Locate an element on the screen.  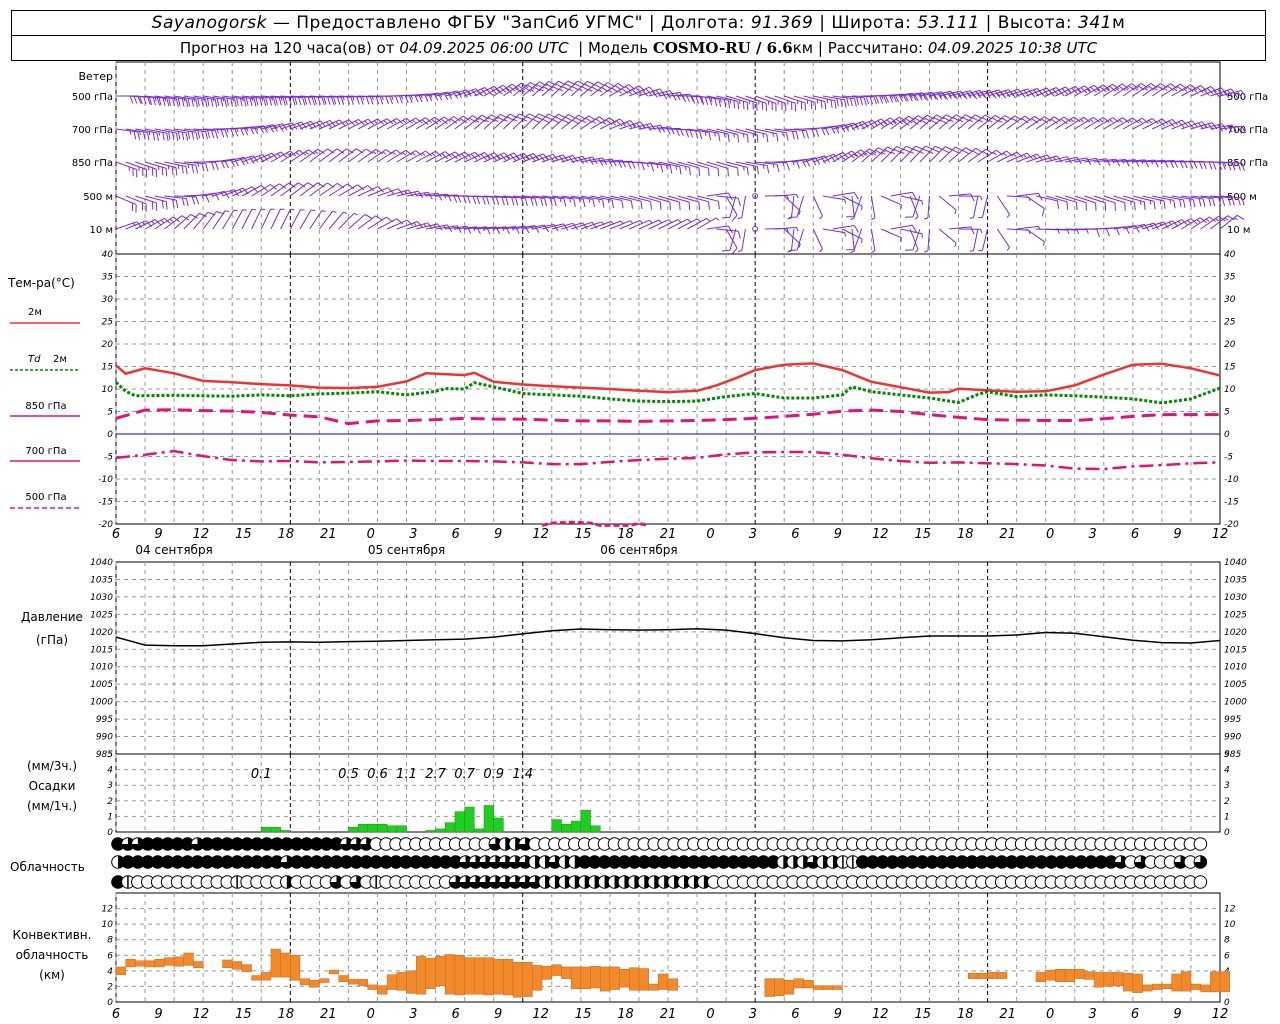
tick-label-right: 995 is located at coordinates (1232, 720).